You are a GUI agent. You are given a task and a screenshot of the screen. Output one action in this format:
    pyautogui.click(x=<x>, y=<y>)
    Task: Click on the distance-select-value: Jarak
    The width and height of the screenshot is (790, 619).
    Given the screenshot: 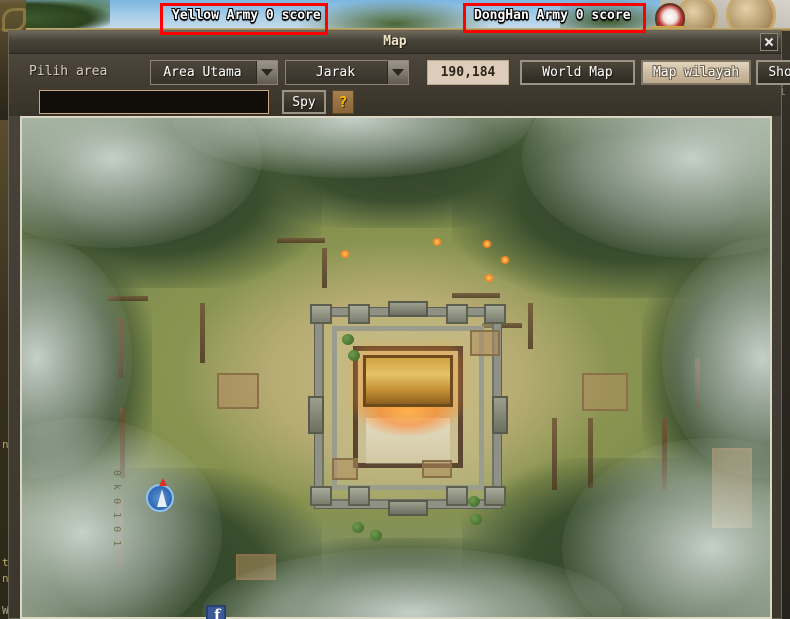 What is the action you would take?
    pyautogui.click(x=335, y=72)
    